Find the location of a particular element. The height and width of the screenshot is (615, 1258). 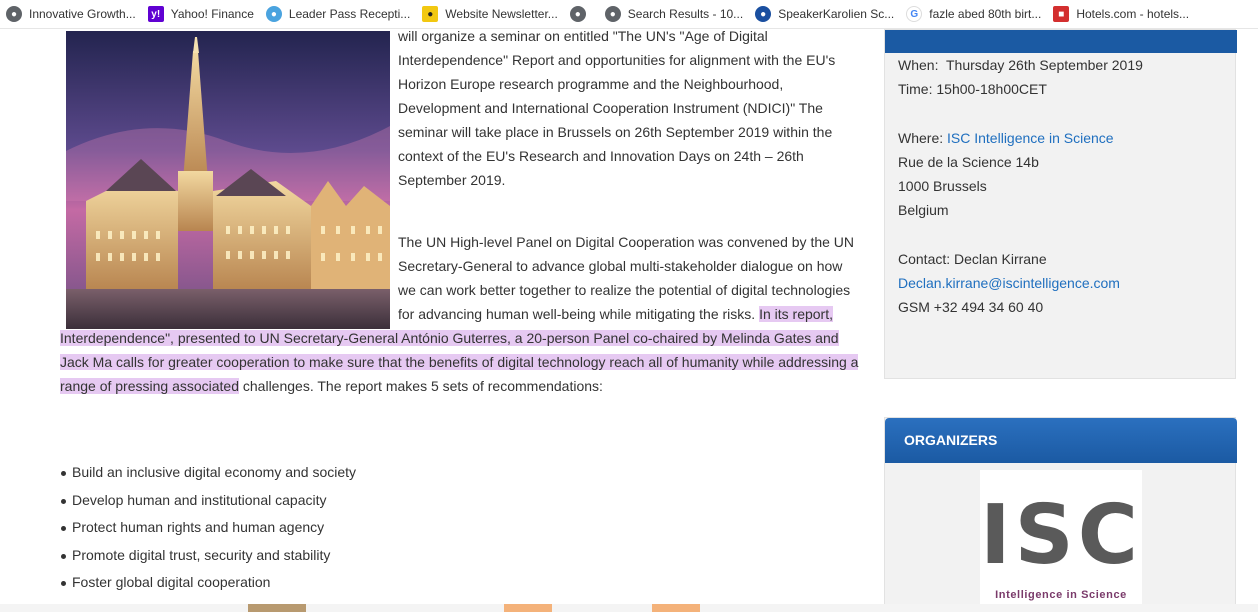

event-info-header-bar is located at coordinates (1061, 41).